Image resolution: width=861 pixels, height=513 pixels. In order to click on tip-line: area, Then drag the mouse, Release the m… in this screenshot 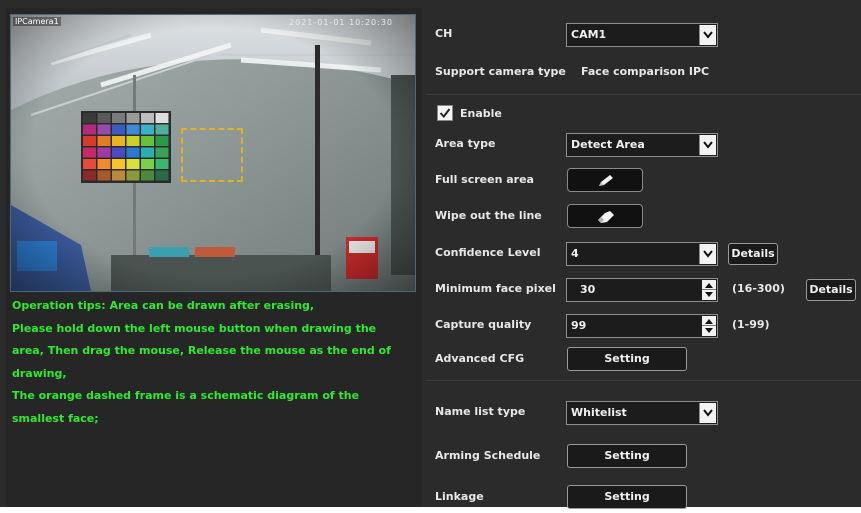, I will do `click(201, 350)`.